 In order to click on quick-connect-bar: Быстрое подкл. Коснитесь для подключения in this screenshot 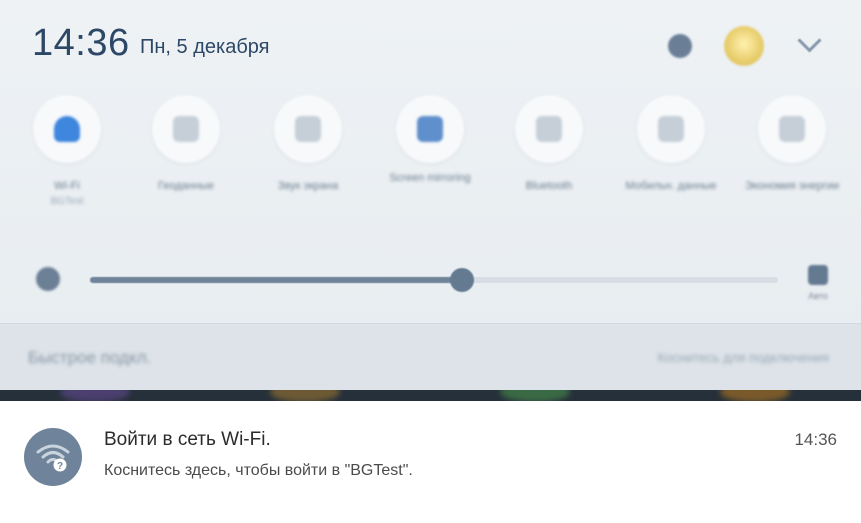, I will do `click(430, 356)`.